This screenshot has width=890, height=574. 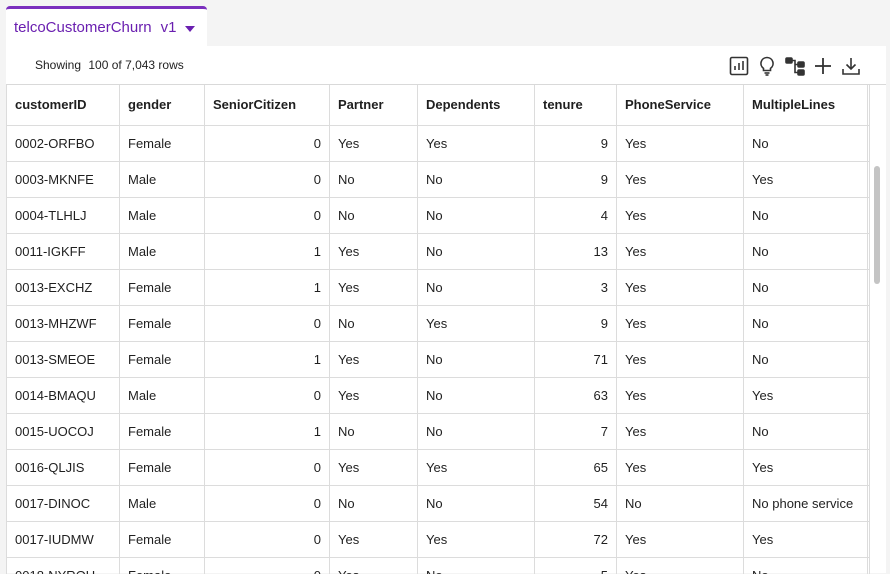 I want to click on table-row: 0015-UOCOJ Female 1 No No 7 Yes No, so click(x=438, y=431).